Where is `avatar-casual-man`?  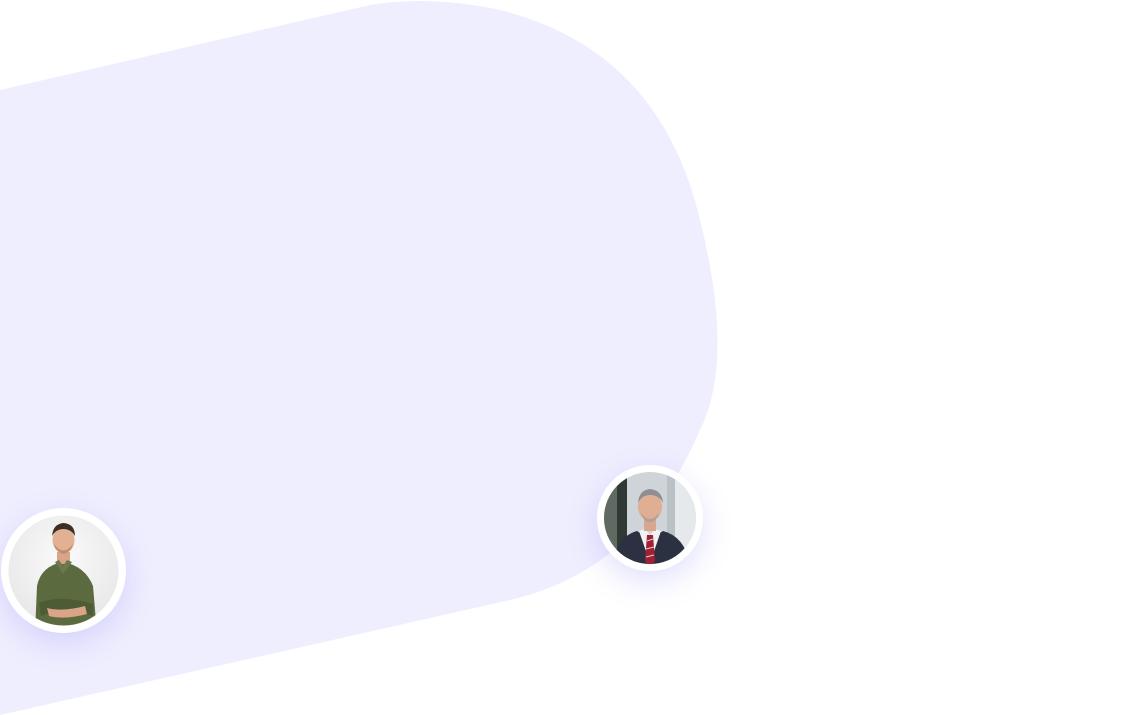 avatar-casual-man is located at coordinates (63, 570).